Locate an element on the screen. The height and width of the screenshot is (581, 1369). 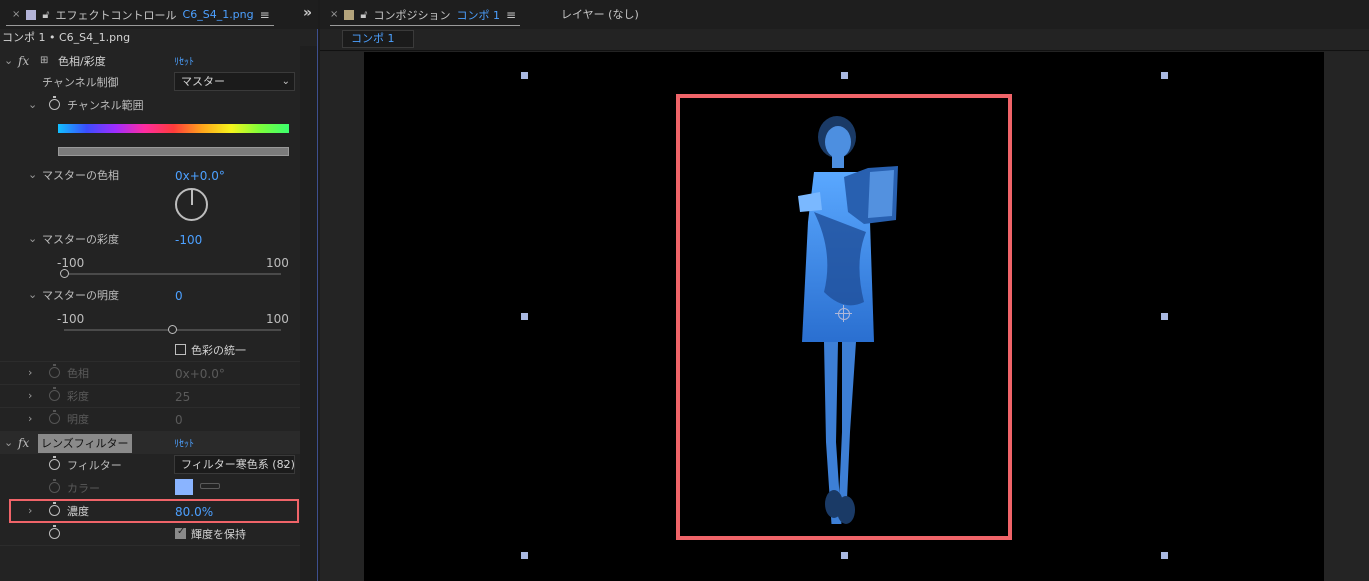
layer-title: コンポ 1 • C6_S4_1.png is located at coordinates (66, 37).